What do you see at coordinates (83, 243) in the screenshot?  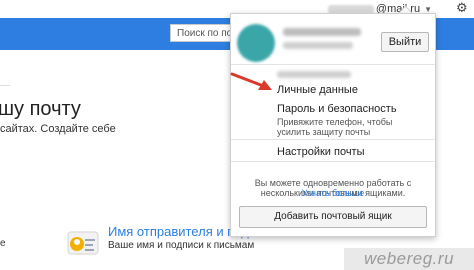 I see `signature-icon` at bounding box center [83, 243].